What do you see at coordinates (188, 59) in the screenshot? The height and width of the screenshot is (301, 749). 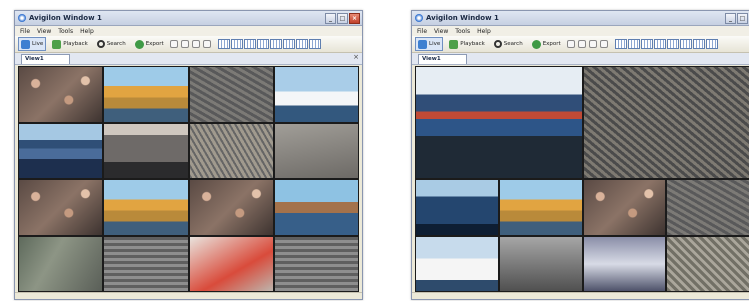 I see `view-tab-bar: View1 ×` at bounding box center [188, 59].